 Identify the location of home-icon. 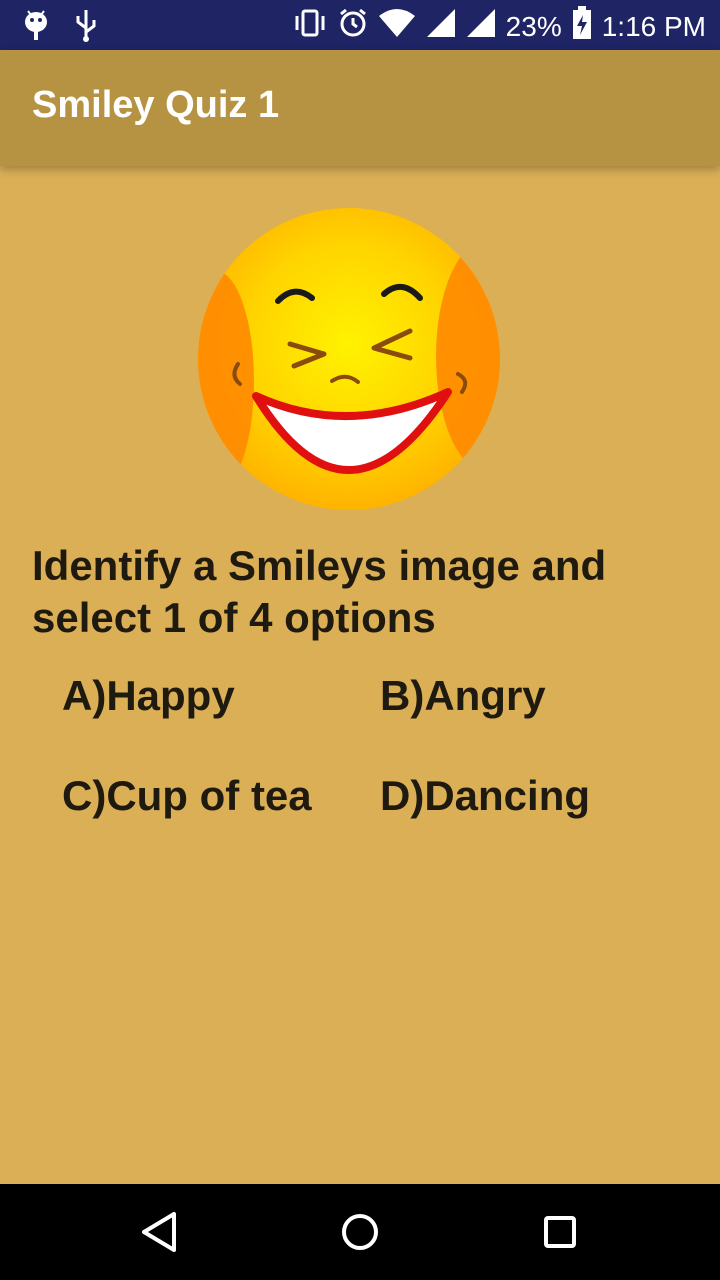
(360, 1232).